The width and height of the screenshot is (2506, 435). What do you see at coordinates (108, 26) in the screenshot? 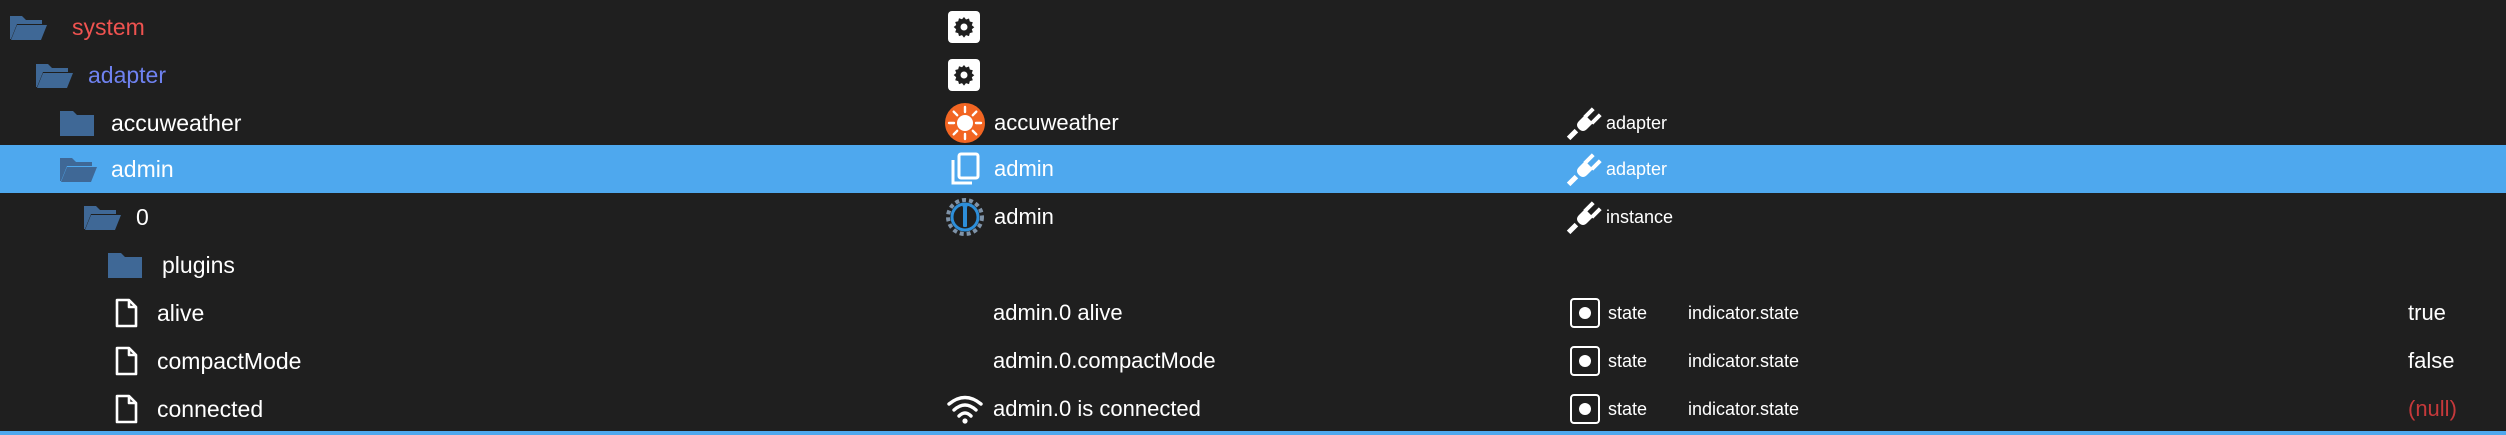
I see `tree-row-label: system` at bounding box center [108, 26].